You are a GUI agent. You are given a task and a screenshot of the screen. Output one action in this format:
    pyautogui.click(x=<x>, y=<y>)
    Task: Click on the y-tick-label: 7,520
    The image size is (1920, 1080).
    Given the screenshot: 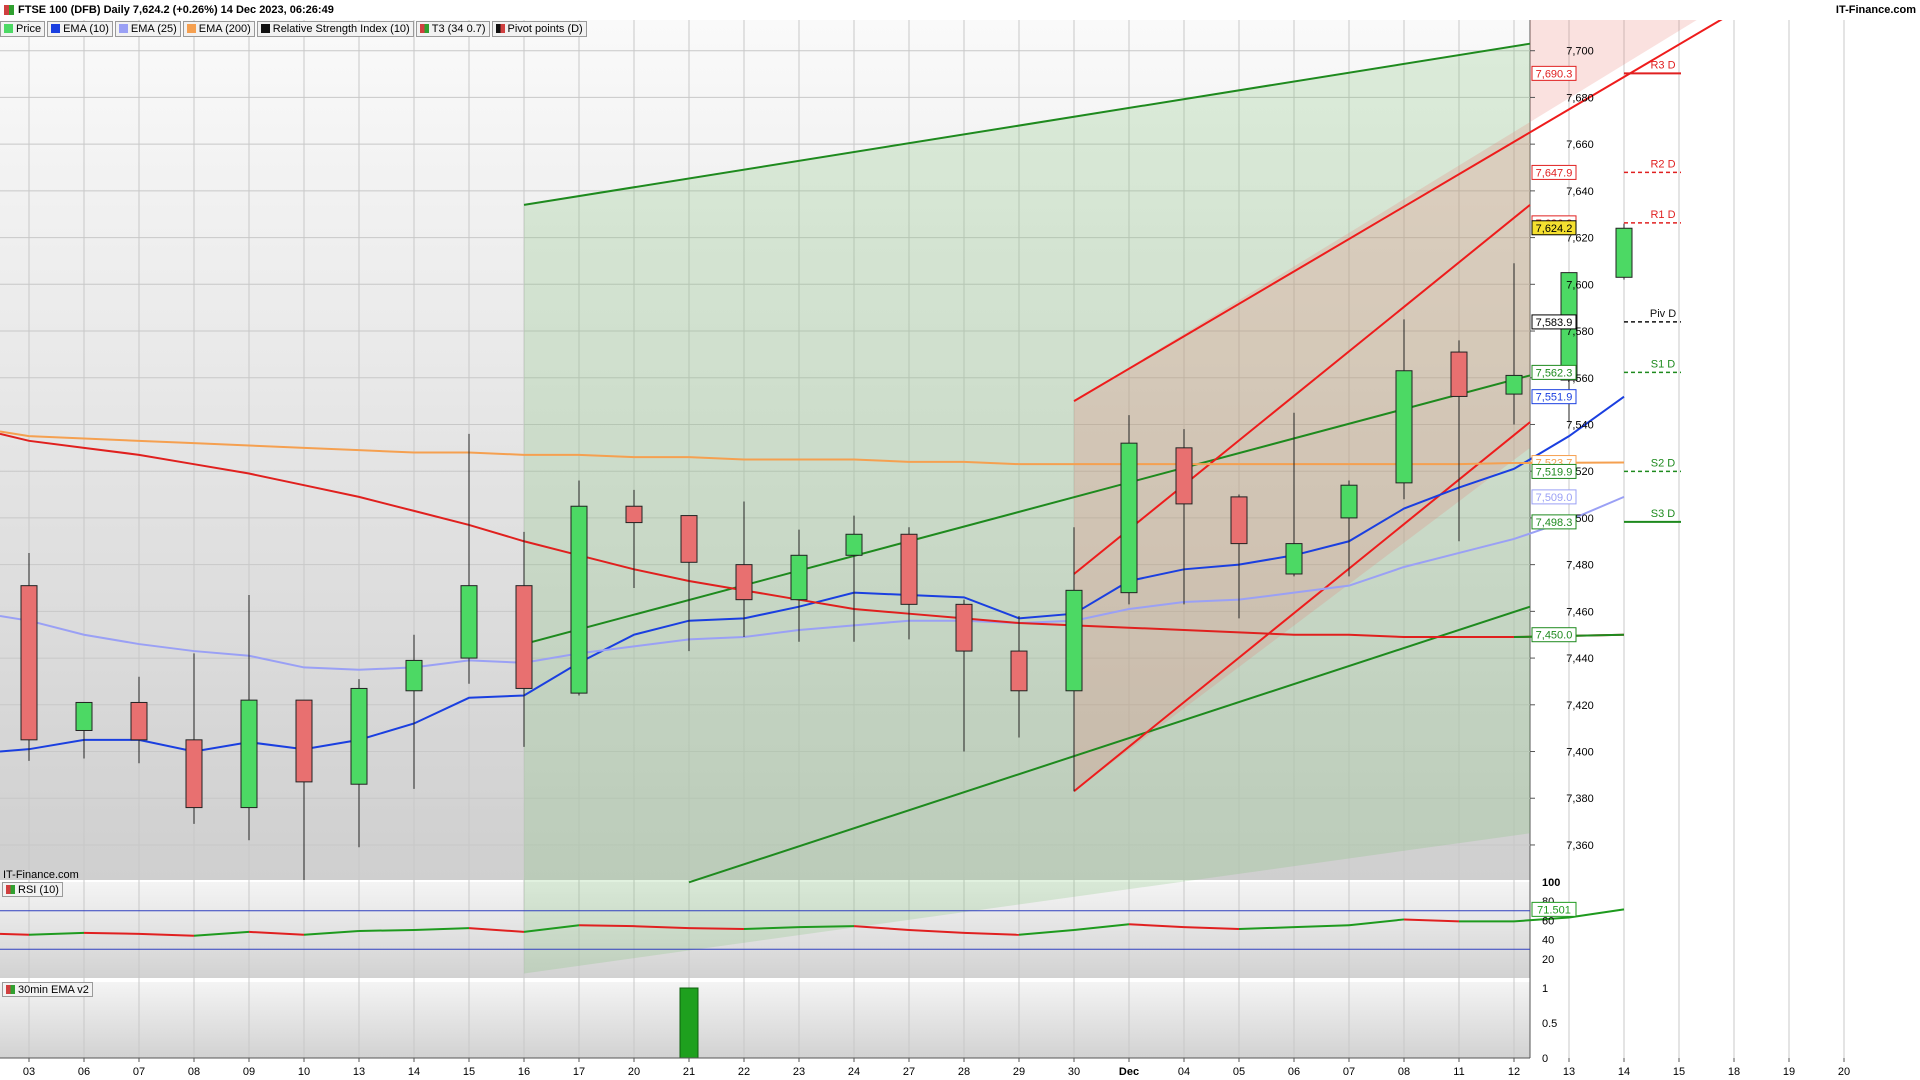 What is the action you would take?
    pyautogui.click(x=1580, y=472)
    